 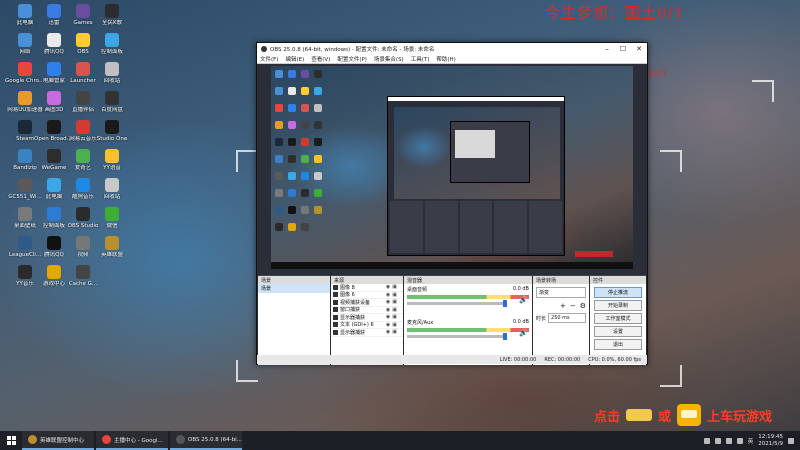 What do you see at coordinates (389, 59) in the screenshot?
I see `menu-item: 场景集合(S)` at bounding box center [389, 59].